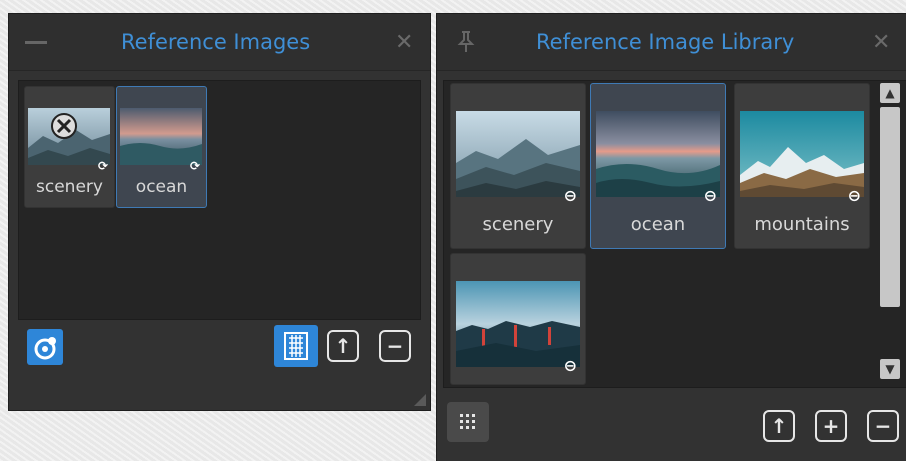 Image resolution: width=906 pixels, height=461 pixels. I want to click on scrollbar-thumb, so click(890, 207).